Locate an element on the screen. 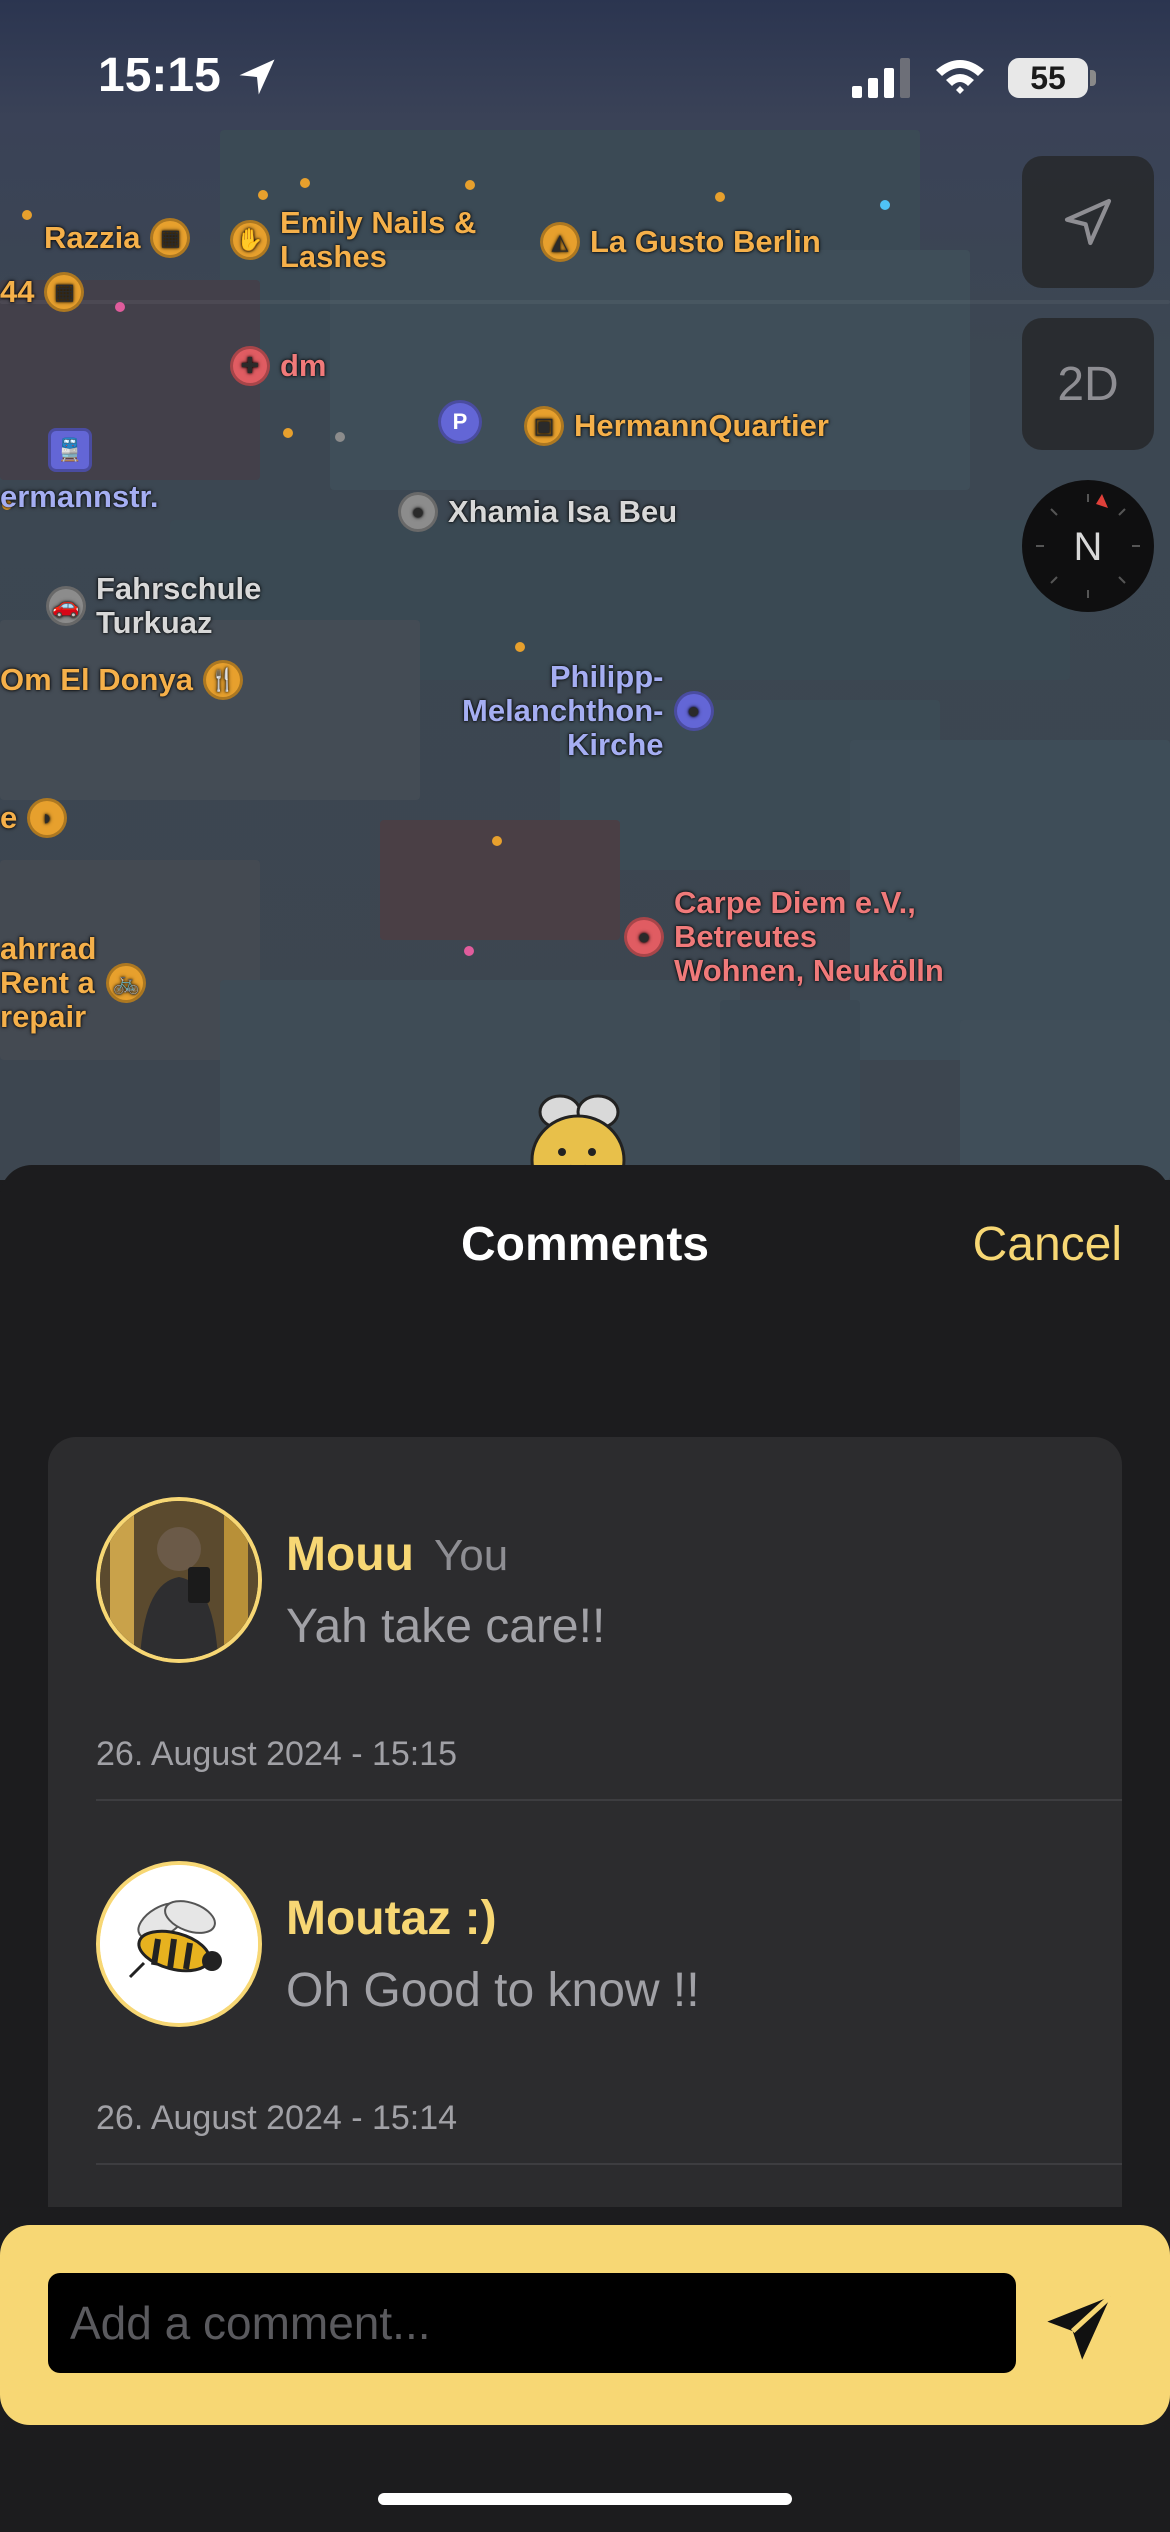 This screenshot has width=1170, height=2532. author-name: Mouu is located at coordinates (350, 1554).